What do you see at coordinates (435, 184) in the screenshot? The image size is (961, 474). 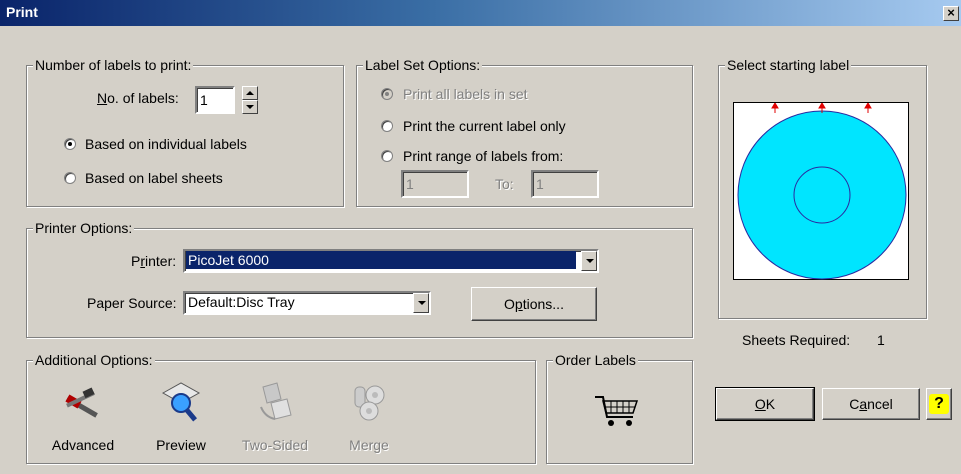 I see `range-from-input: 1` at bounding box center [435, 184].